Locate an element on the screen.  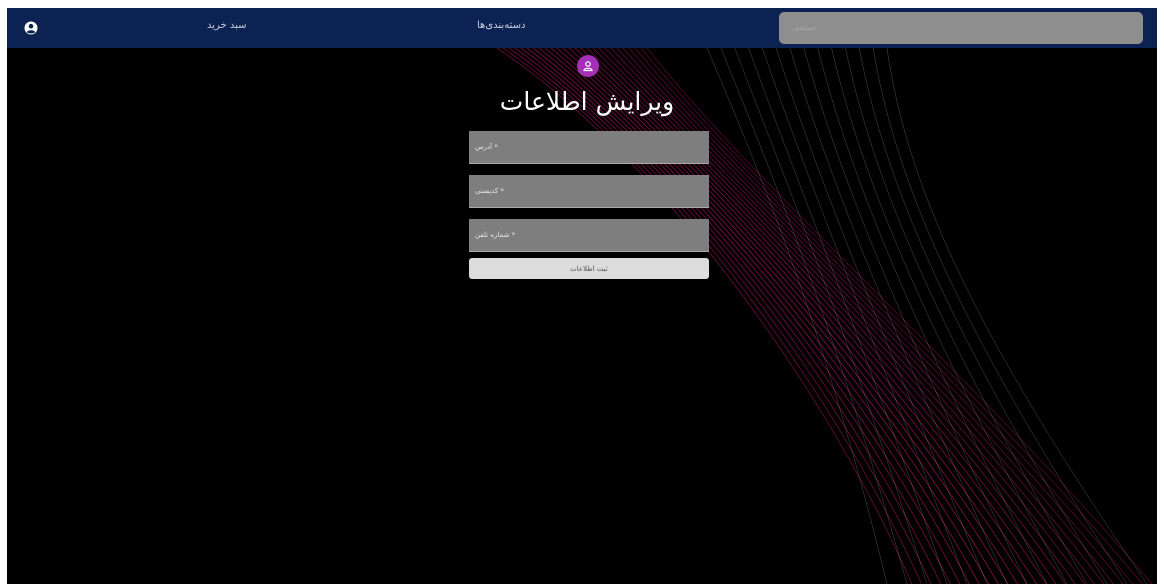
postal-code-field is located at coordinates (589, 191).